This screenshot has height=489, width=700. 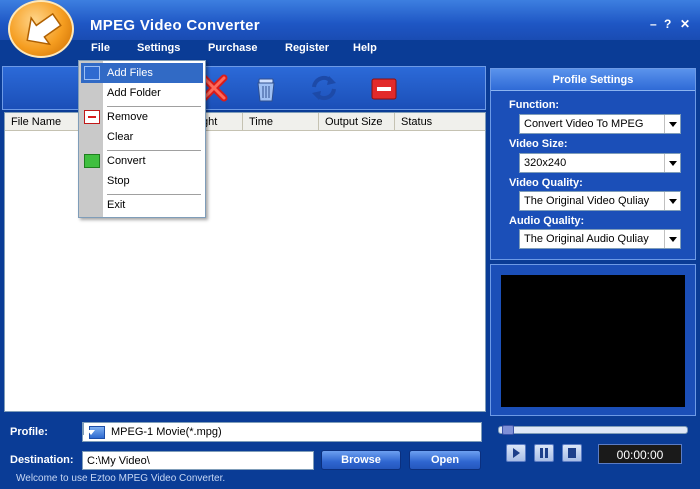 What do you see at coordinates (233, 48) in the screenshot?
I see `menu-purchase: Purchase` at bounding box center [233, 48].